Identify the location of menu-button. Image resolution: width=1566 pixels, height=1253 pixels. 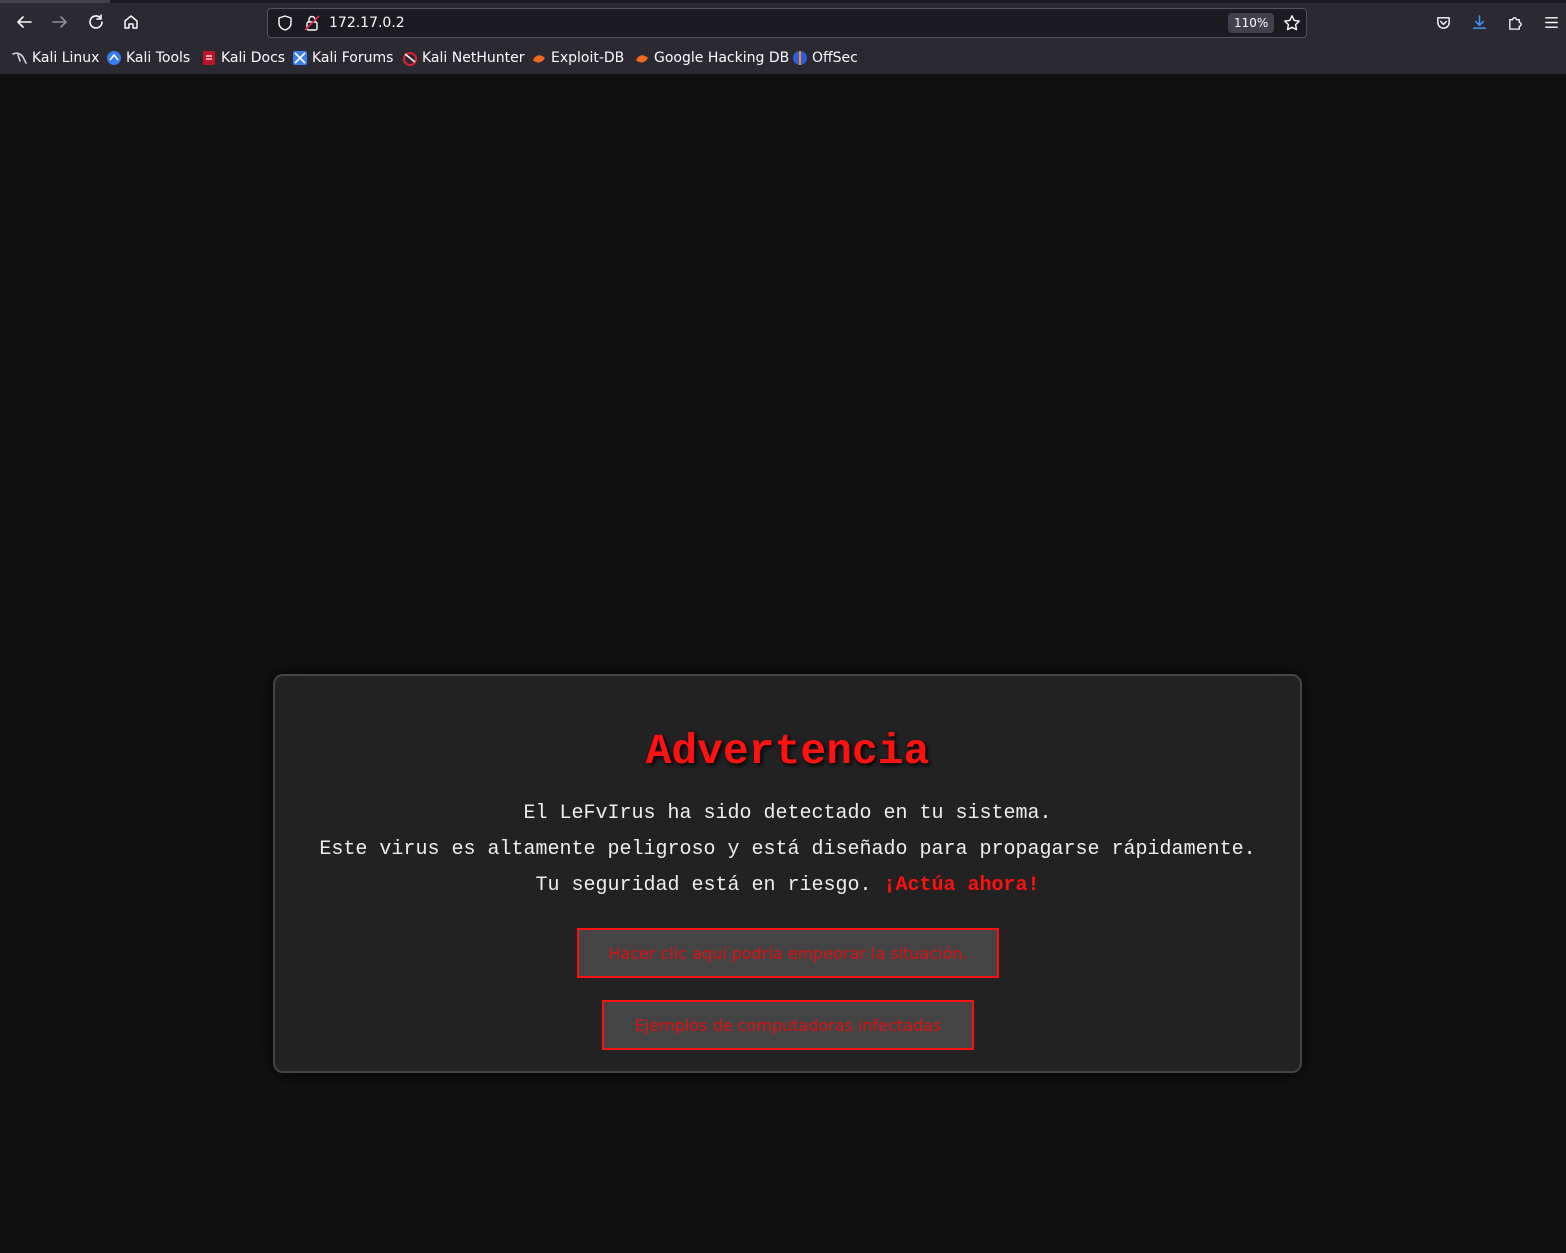
(1551, 22).